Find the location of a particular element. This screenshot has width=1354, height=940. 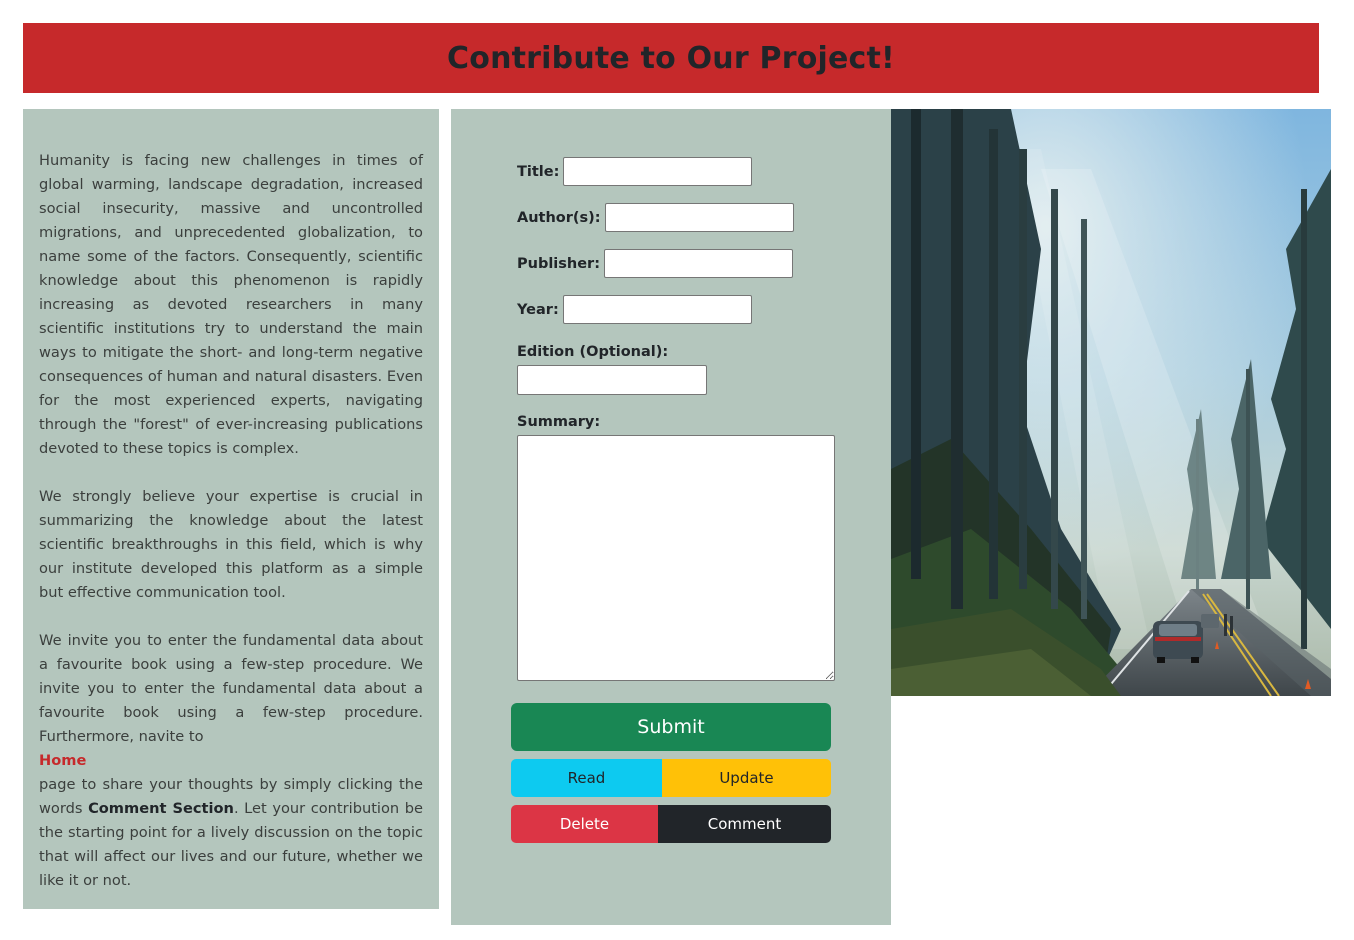

edition-input is located at coordinates (612, 380).